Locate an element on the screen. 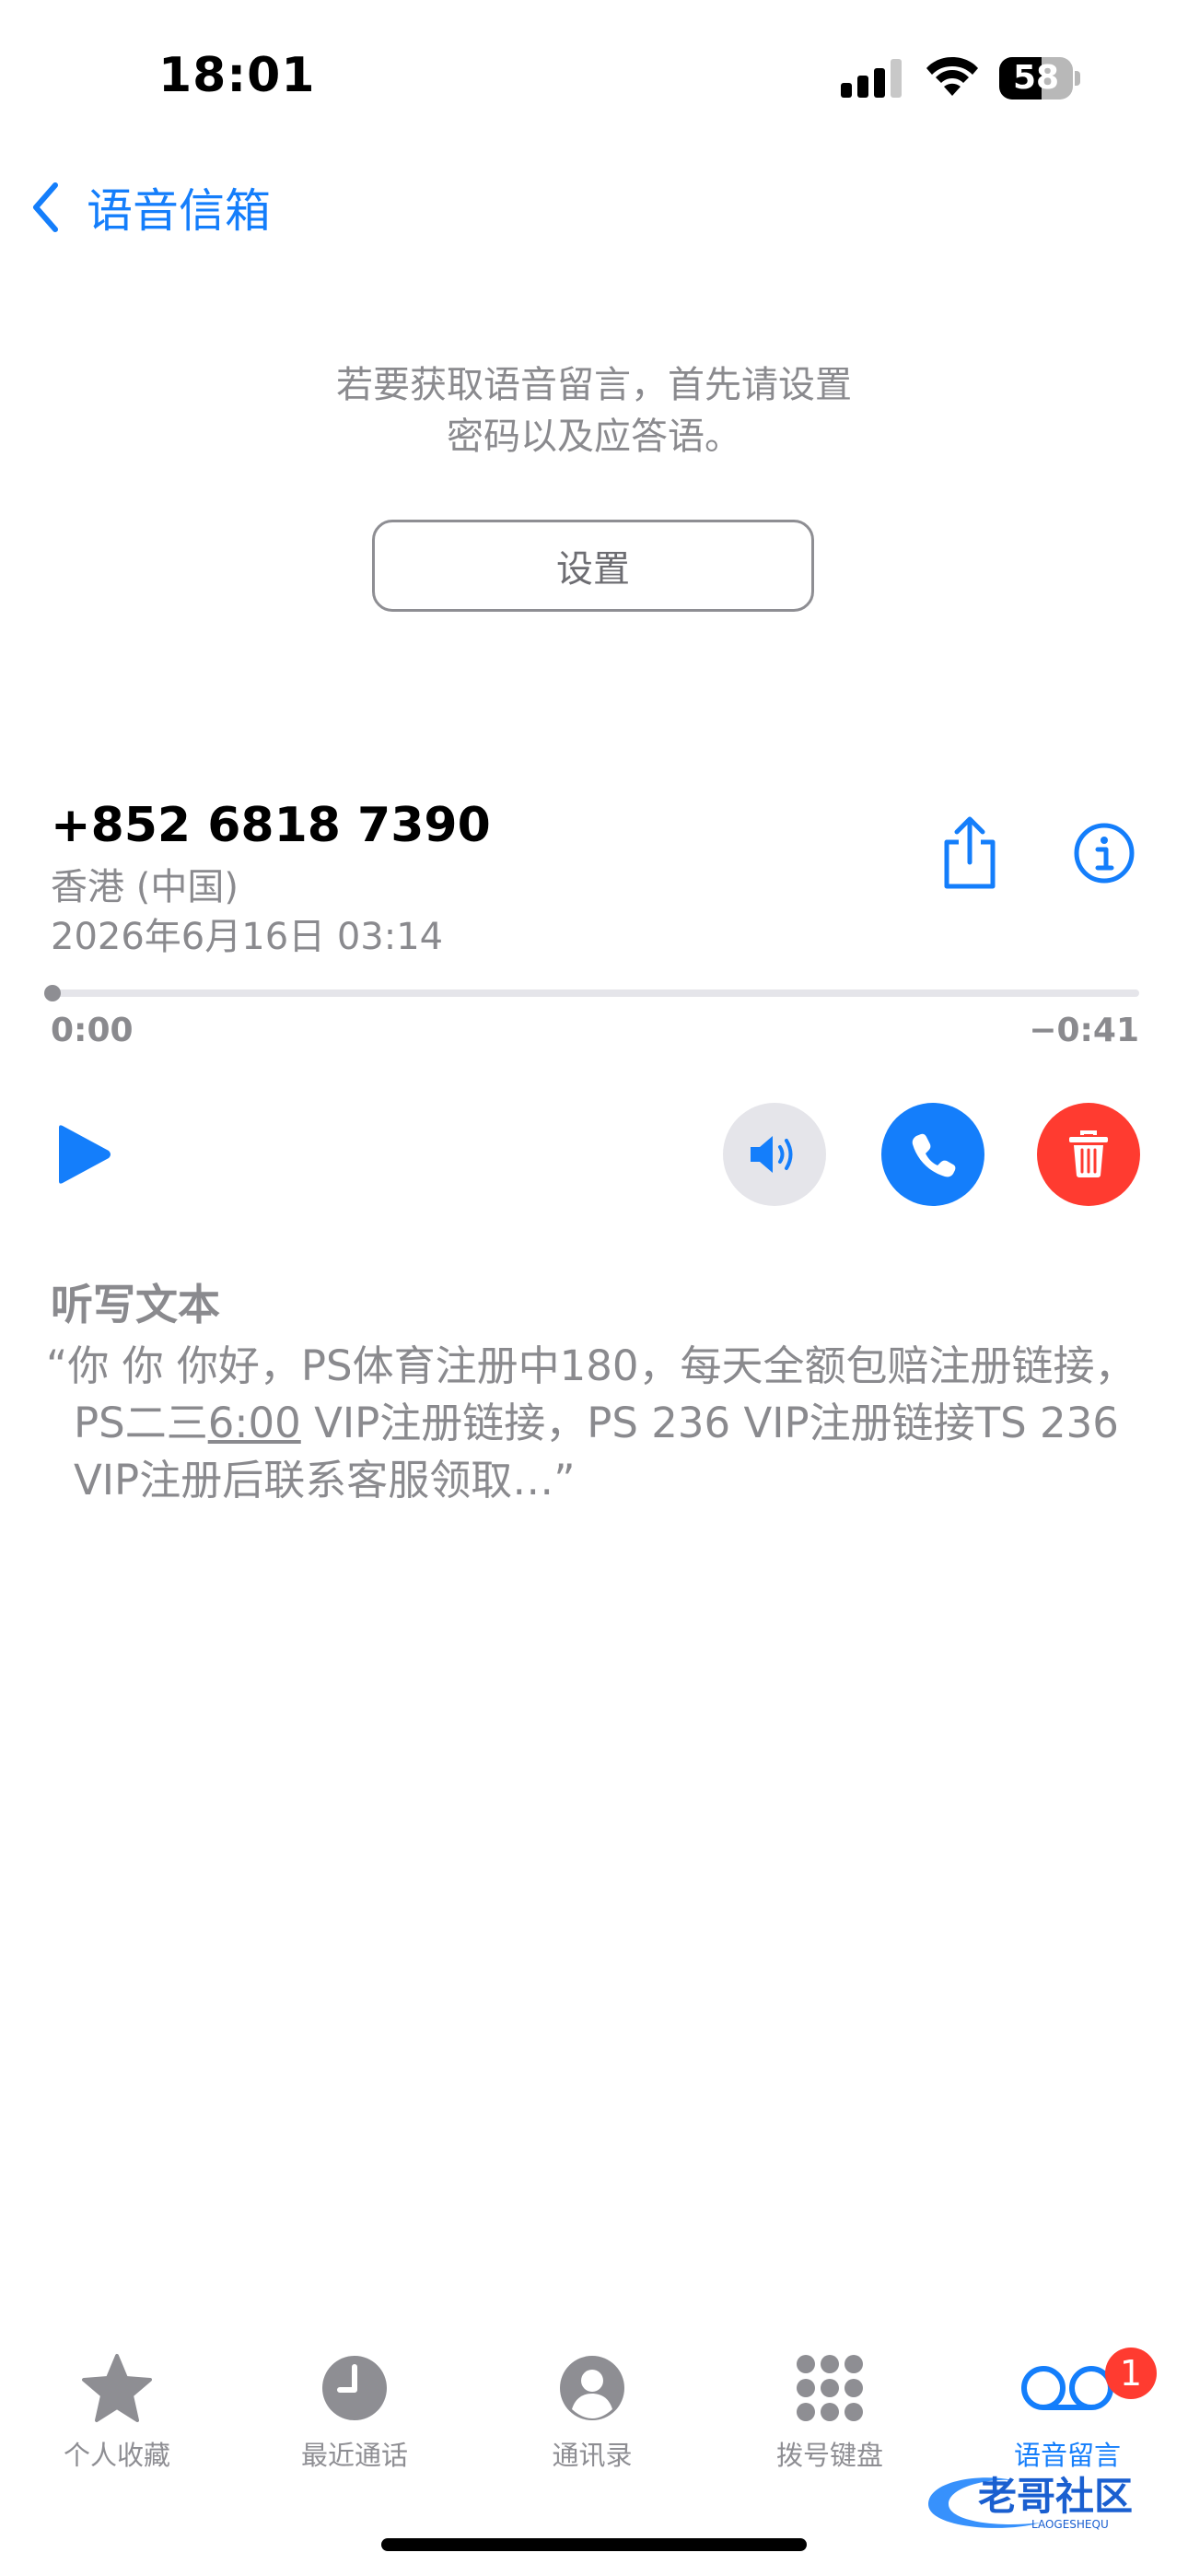 The image size is (1188, 2576). elapsed-time: 0:00 is located at coordinates (92, 1030).